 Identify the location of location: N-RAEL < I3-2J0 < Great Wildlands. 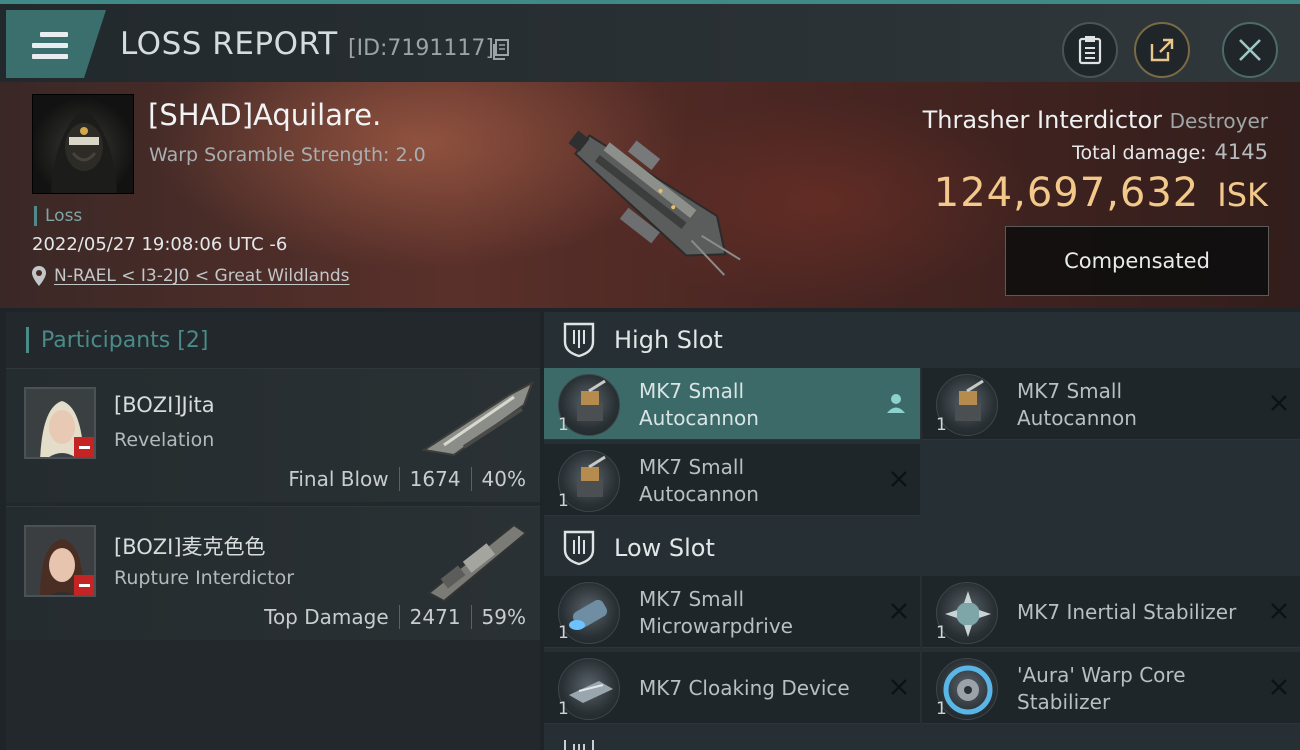
(191, 276).